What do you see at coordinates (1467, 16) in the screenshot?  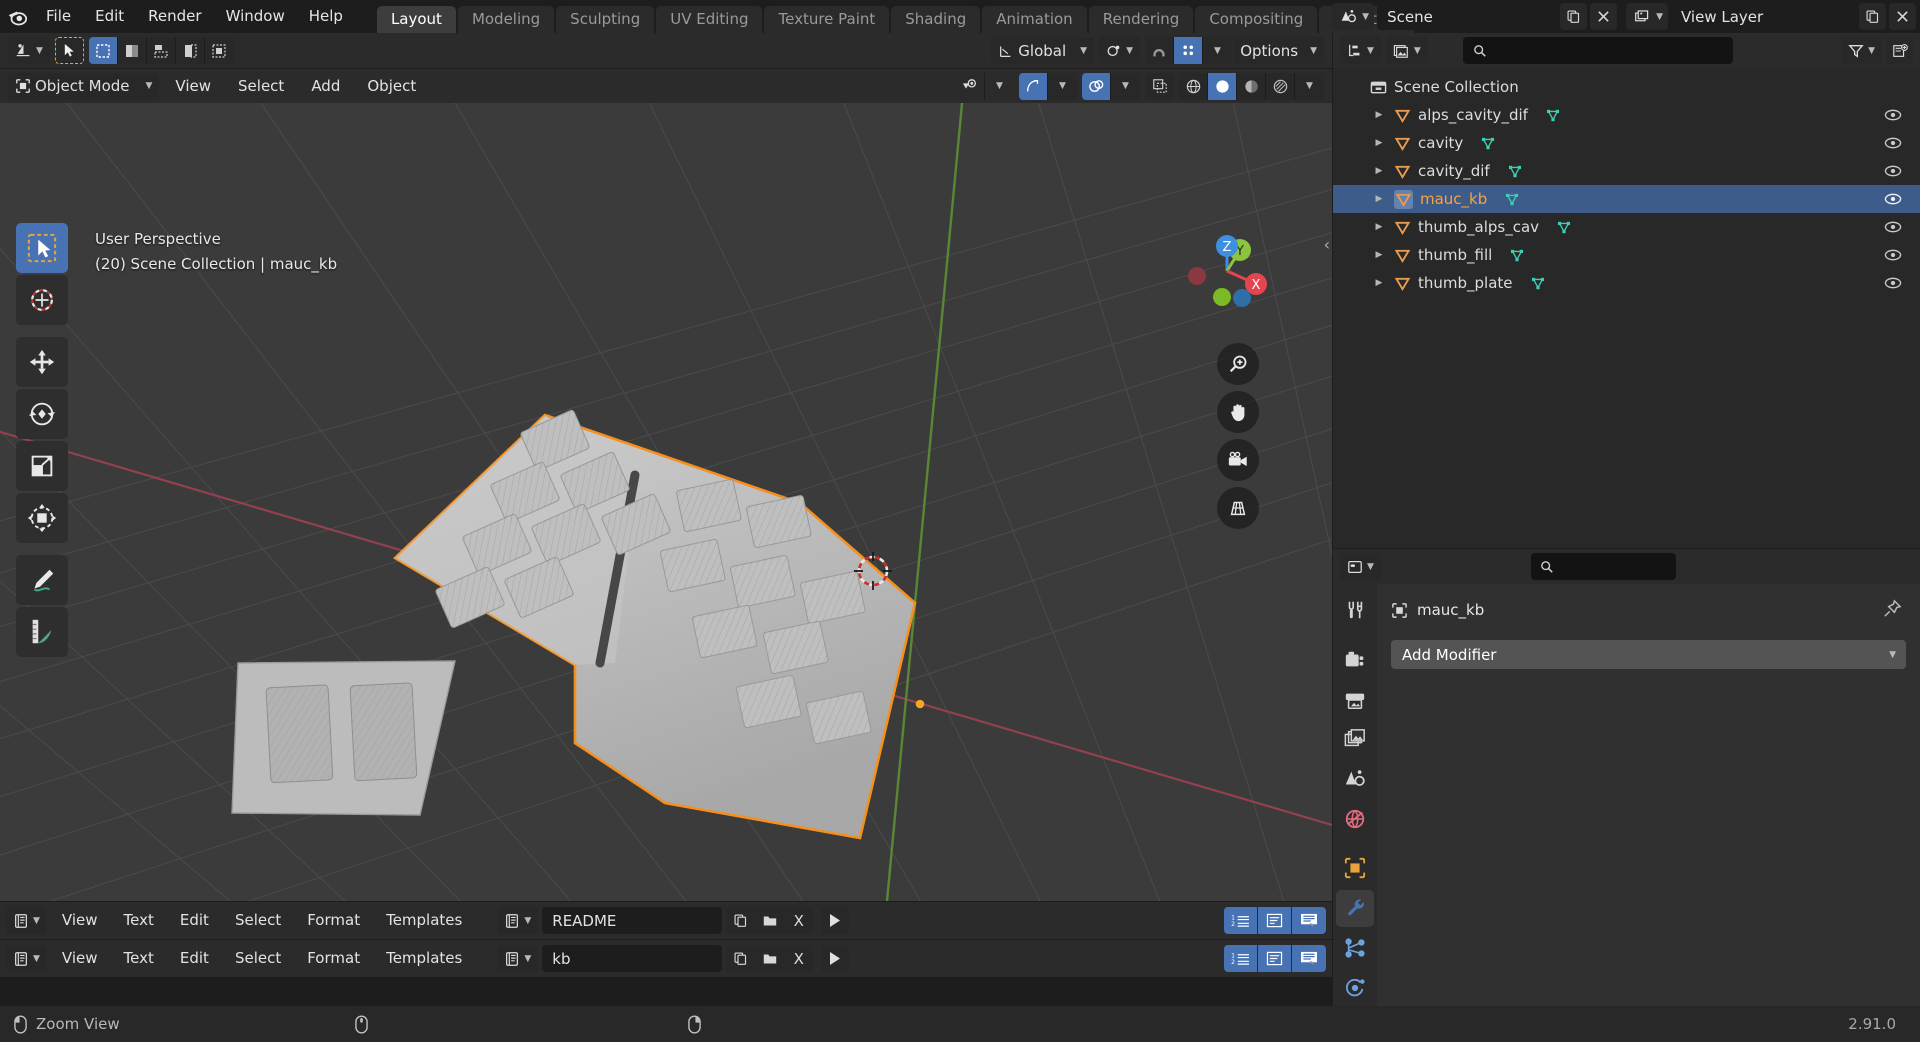 I see `scene-name-field: Scene` at bounding box center [1467, 16].